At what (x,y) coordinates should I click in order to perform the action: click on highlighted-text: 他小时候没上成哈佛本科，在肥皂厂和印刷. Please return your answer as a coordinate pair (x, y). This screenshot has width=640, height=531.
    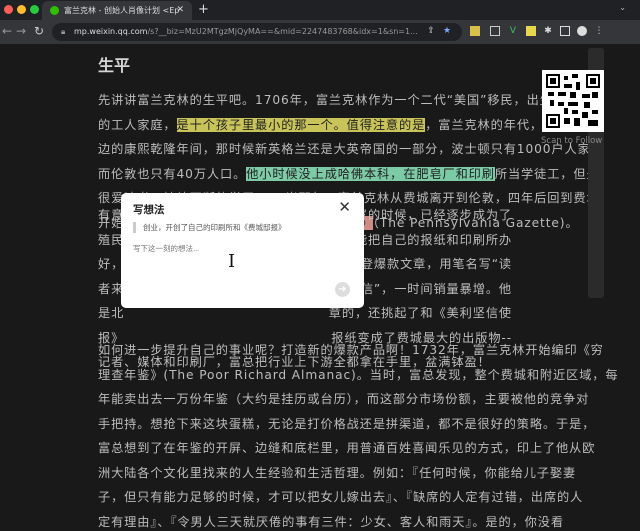
    Looking at the image, I should click on (370, 173).